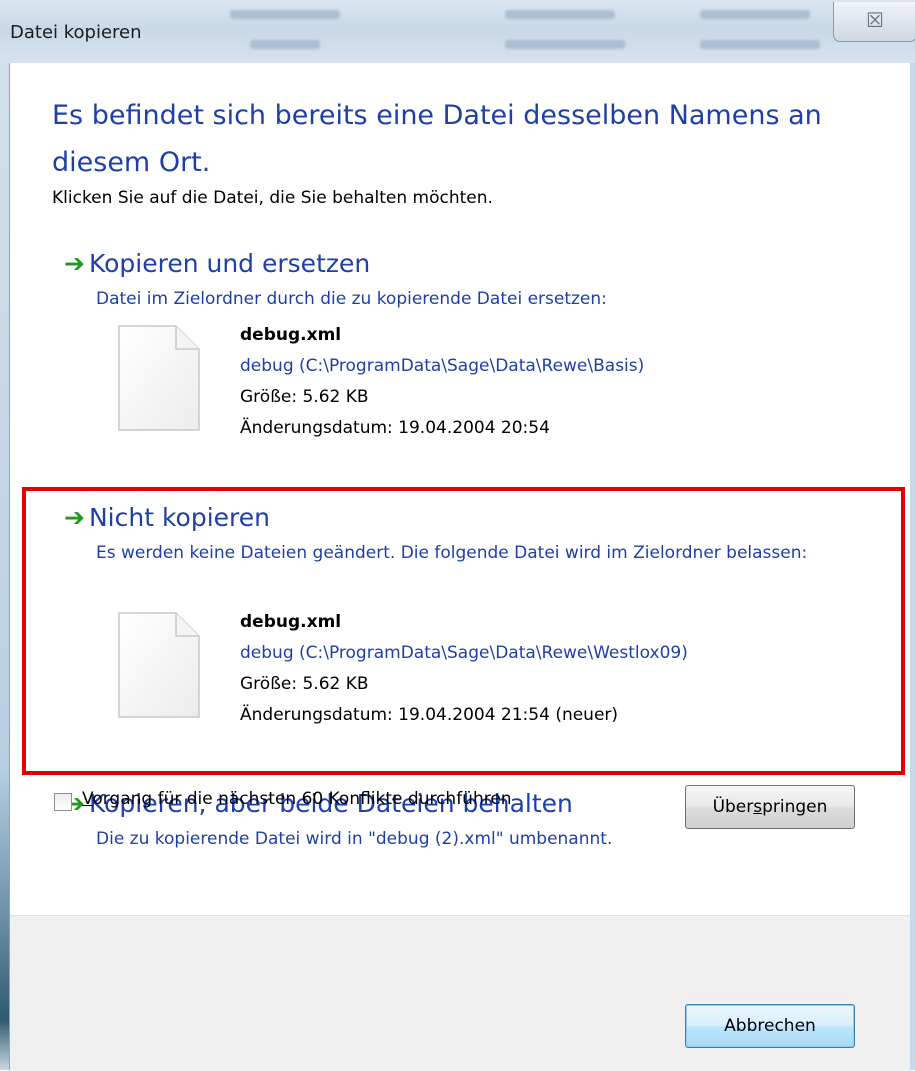 Image resolution: width=915 pixels, height=1071 pixels. I want to click on skip-button: Überspringen, so click(770, 807).